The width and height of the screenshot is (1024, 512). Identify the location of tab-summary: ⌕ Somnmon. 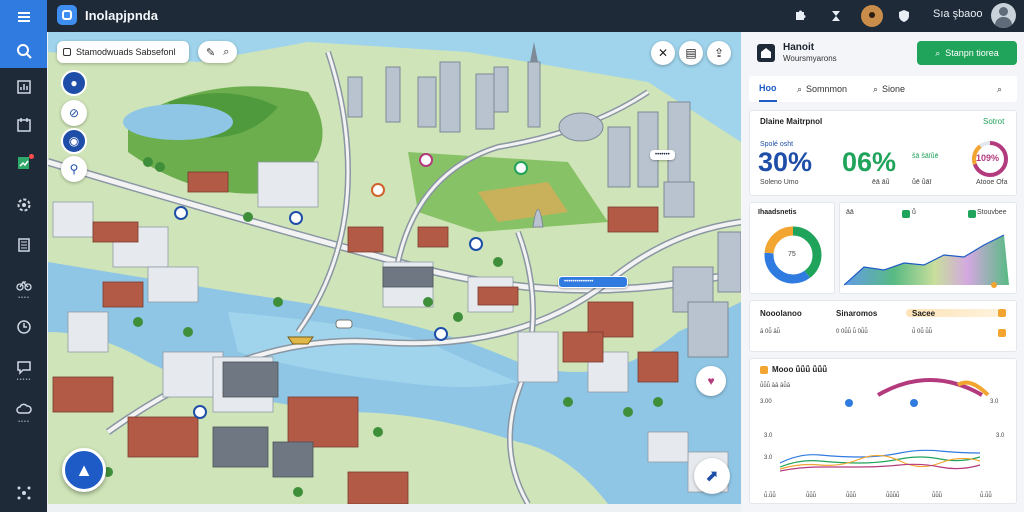
(822, 89).